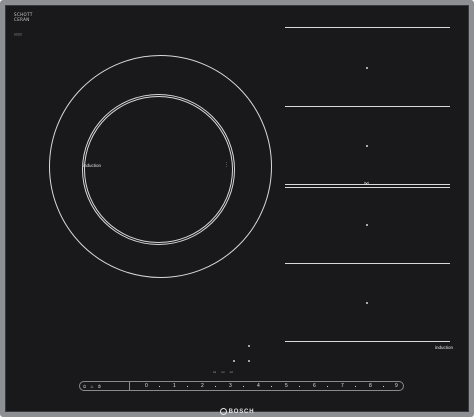  I want to click on mid-control-2: ▭, so click(222, 372).